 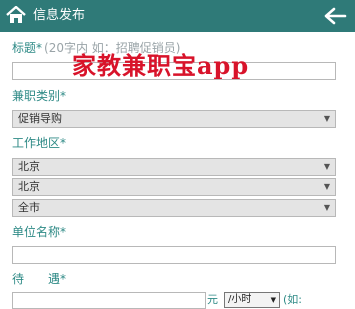 What do you see at coordinates (174, 167) in the screenshot?
I see `province-select: 北京 ▼` at bounding box center [174, 167].